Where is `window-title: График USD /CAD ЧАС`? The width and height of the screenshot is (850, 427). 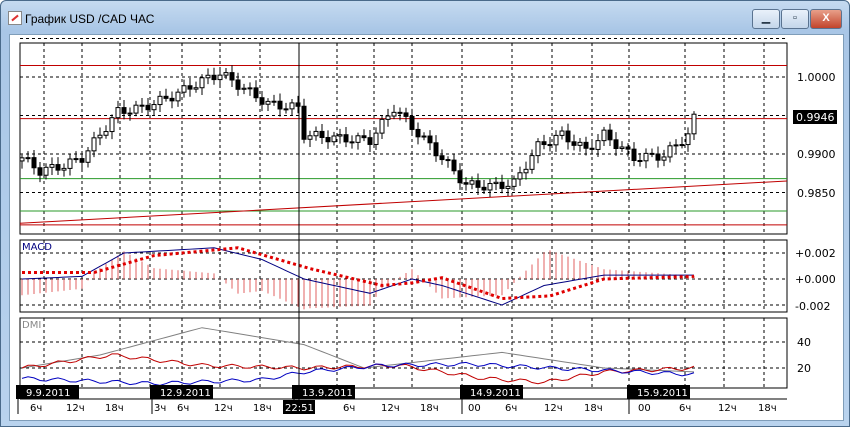 window-title: График USD /CAD ЧАС is located at coordinates (90, 19).